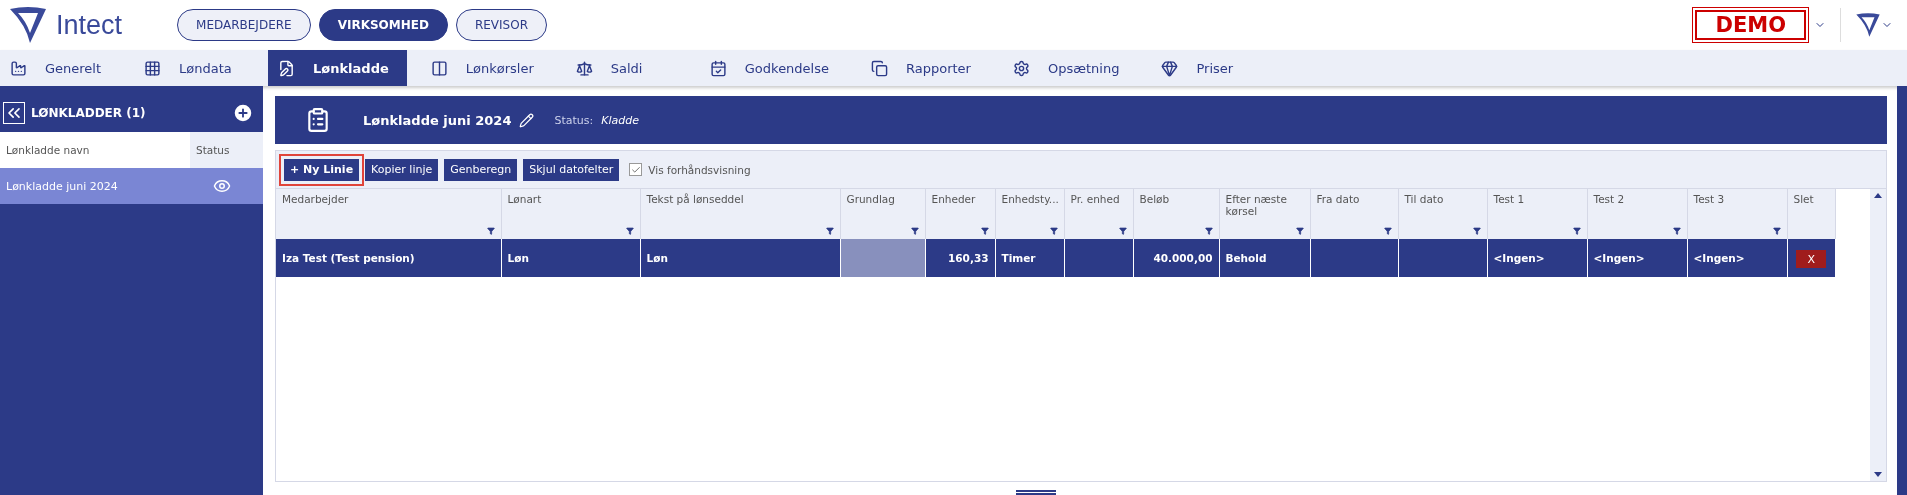 This screenshot has height=495, width=1907. What do you see at coordinates (620, 120) in the screenshot?
I see `status-value: Kladde` at bounding box center [620, 120].